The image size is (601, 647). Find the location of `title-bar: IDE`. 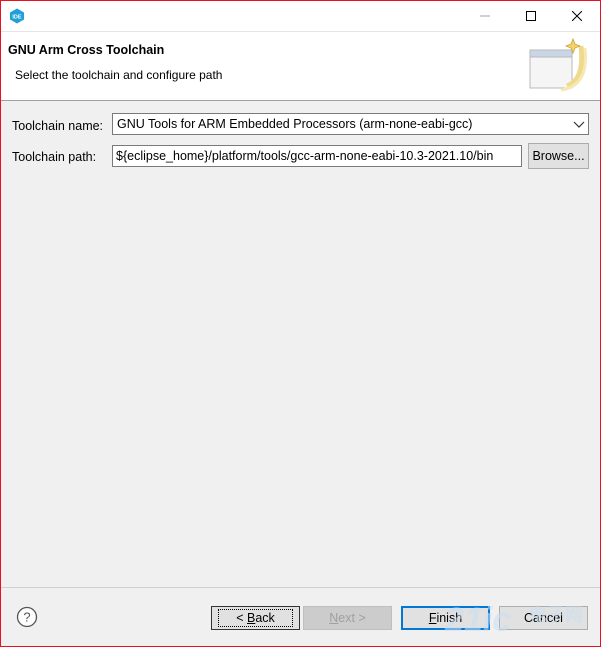

title-bar: IDE is located at coordinates (300, 16).